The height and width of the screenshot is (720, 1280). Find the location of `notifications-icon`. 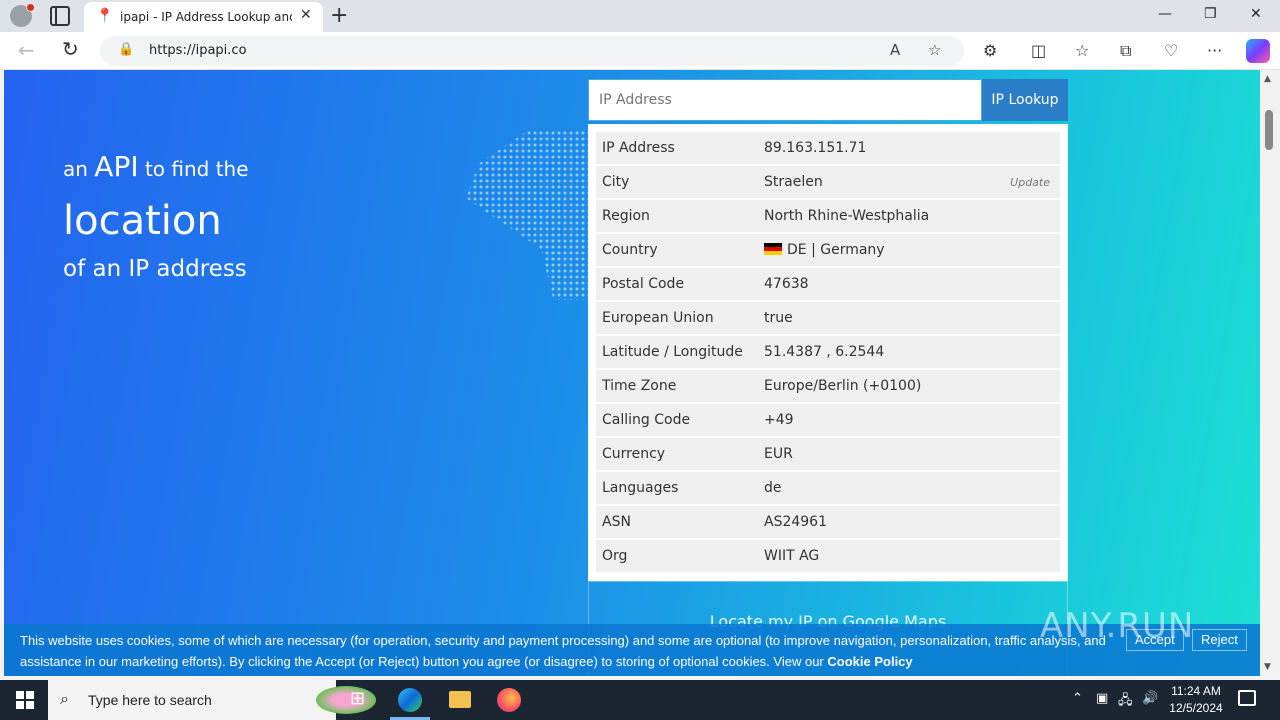

notifications-icon is located at coordinates (1247, 698).